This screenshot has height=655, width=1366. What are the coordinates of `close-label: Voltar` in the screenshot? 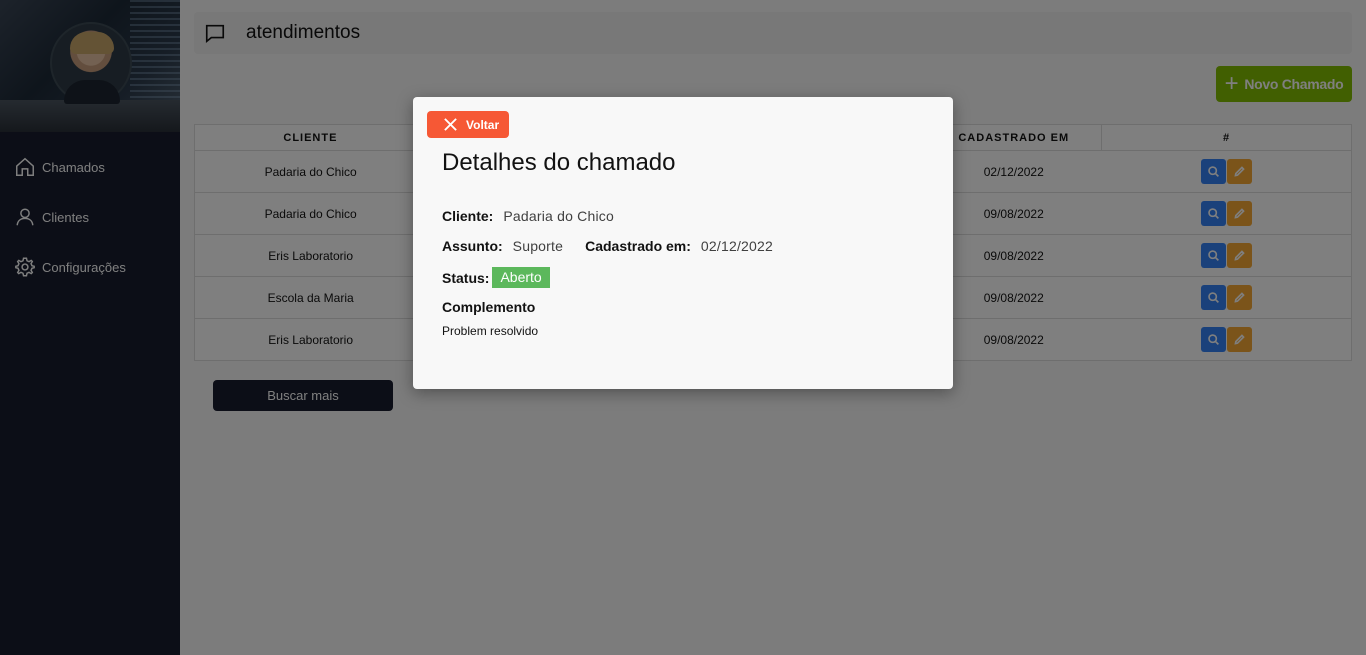 It's located at (483, 124).